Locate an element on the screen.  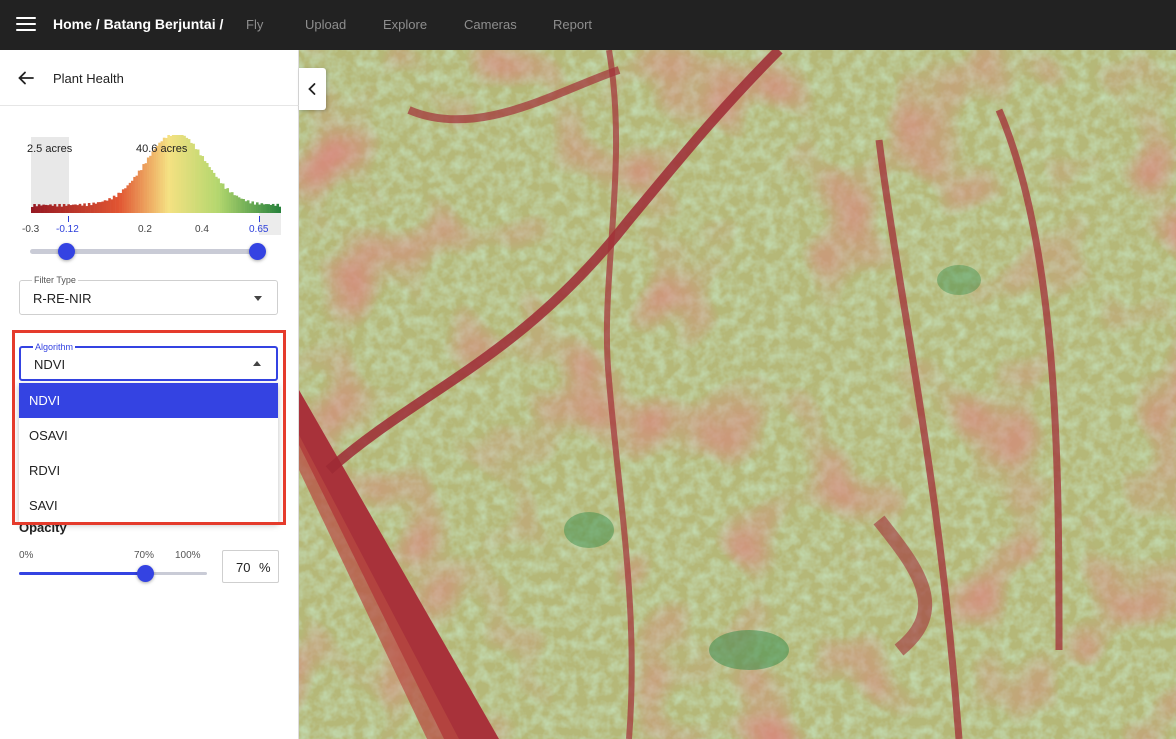
range-max-handle is located at coordinates (257, 251).